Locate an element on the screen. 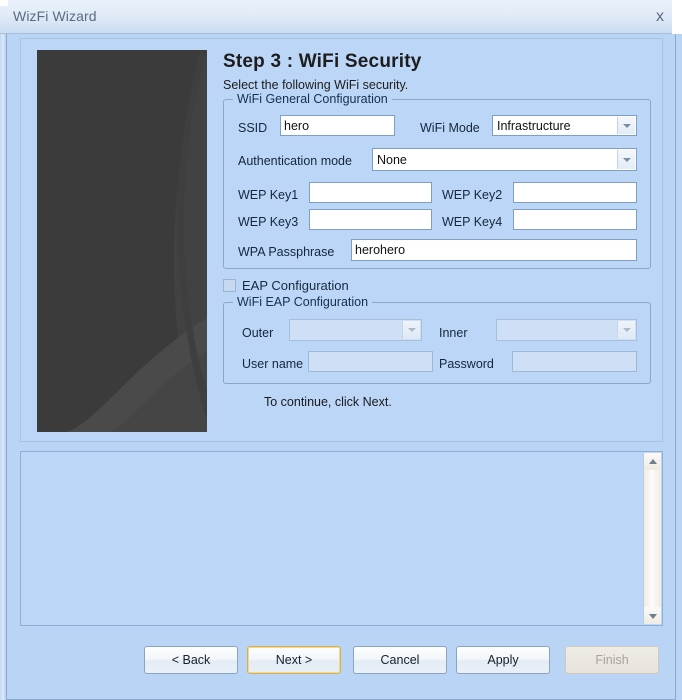 Image resolution: width=682 pixels, height=700 pixels. wizard-banner-image is located at coordinates (122, 241).